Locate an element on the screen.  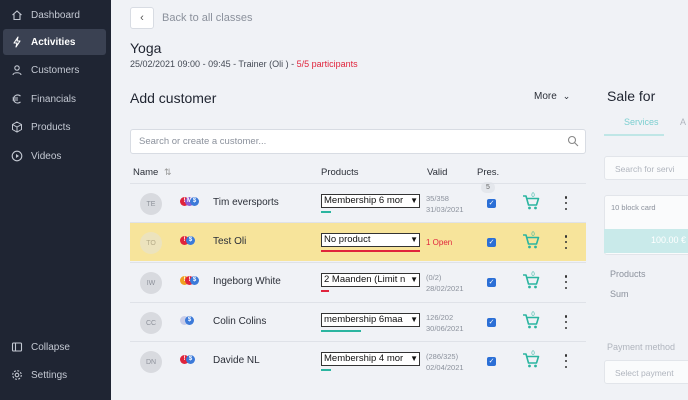
product-select: 2 Maanden (Limit n ▼ is located at coordinates (370, 280).